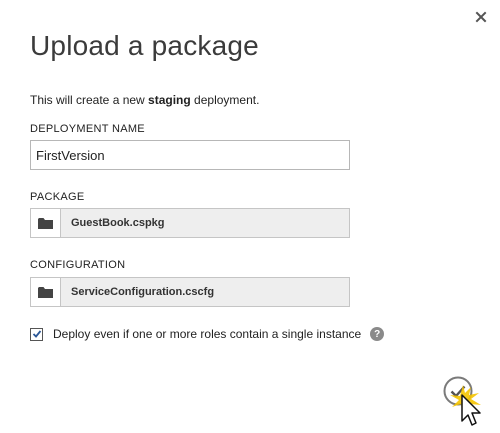  Describe the element at coordinates (190, 223) in the screenshot. I see `package-file-field: GuestBook.cspkg` at that location.